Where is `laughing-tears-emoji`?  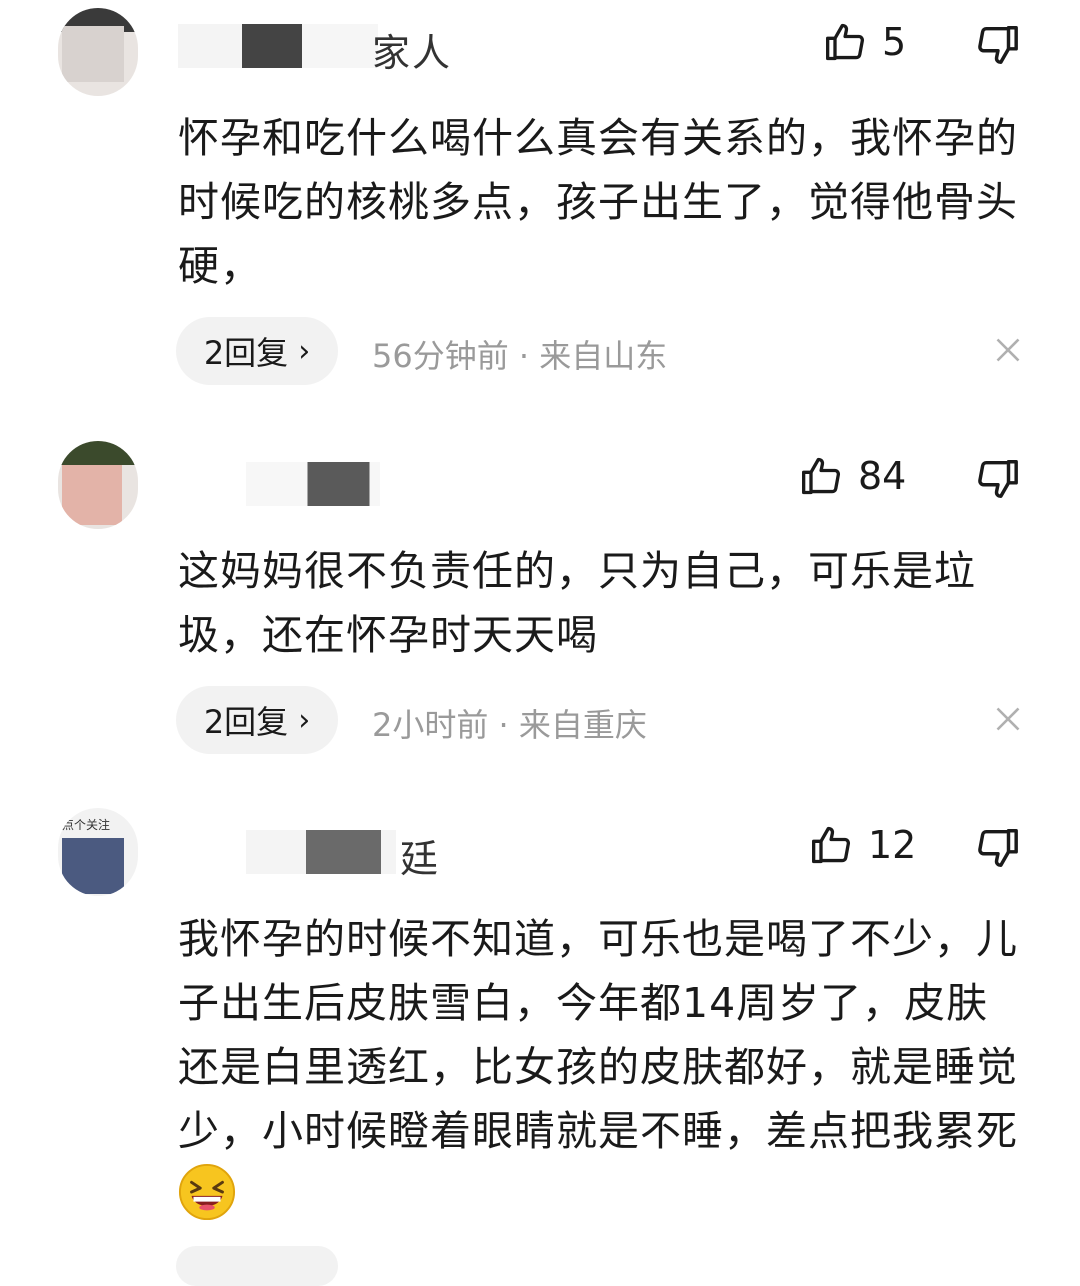 laughing-tears-emoji is located at coordinates (207, 1192).